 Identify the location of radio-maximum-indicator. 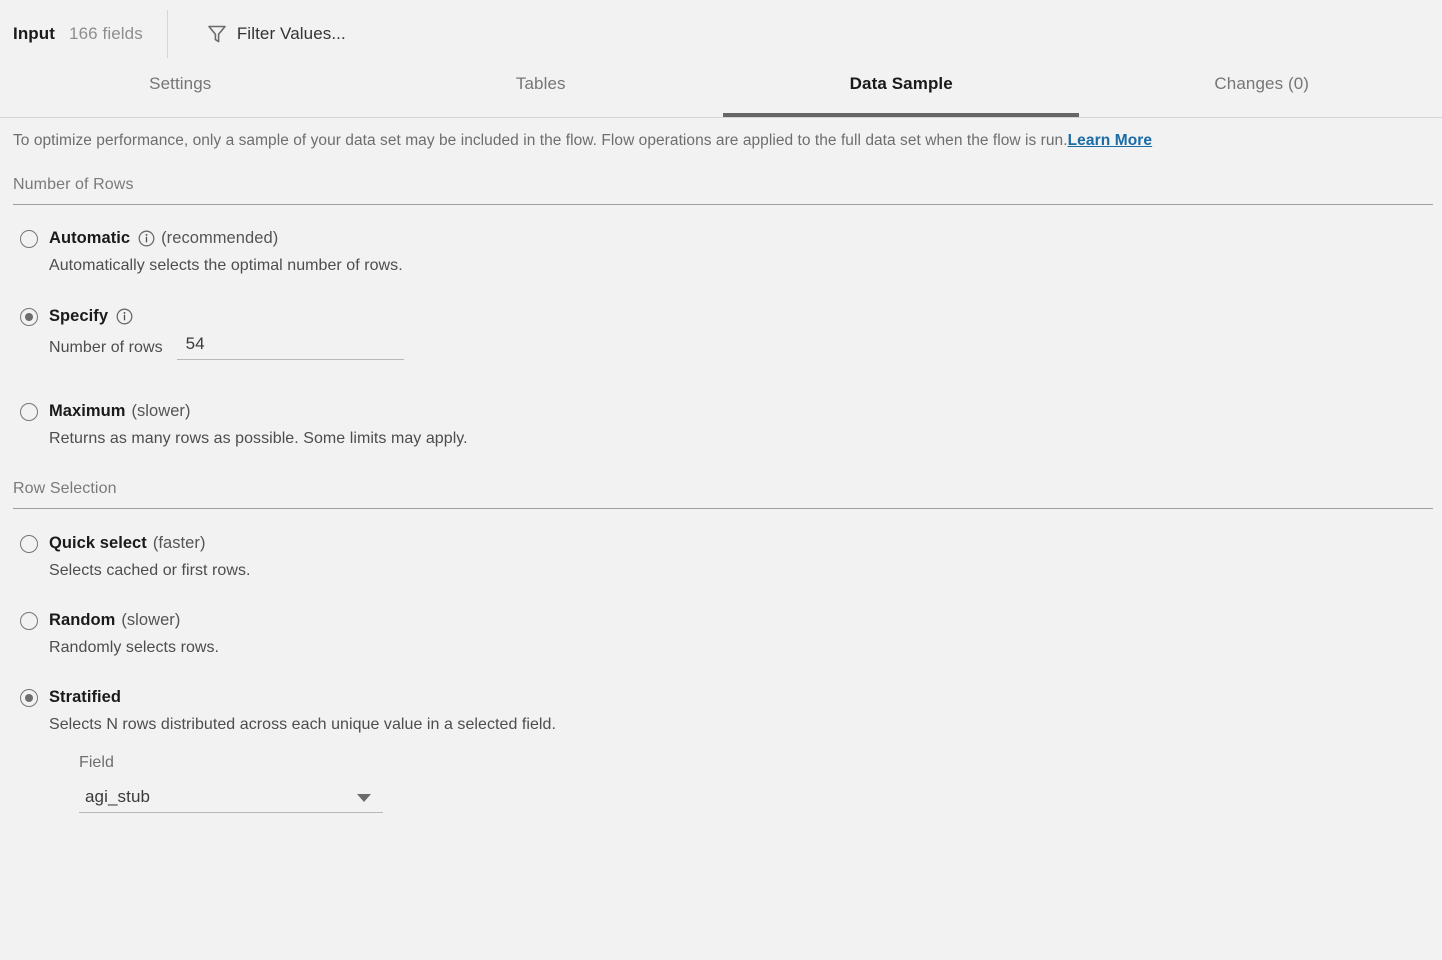
(29, 411).